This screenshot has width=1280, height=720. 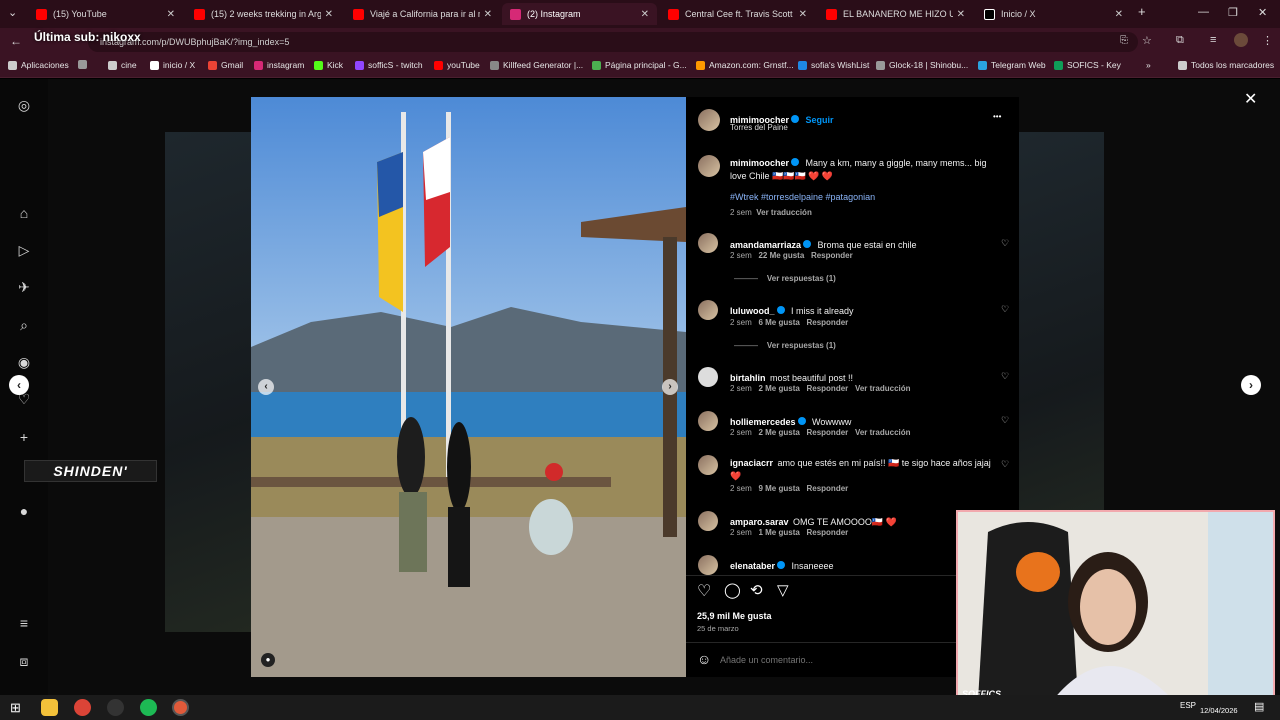 What do you see at coordinates (613, 42) in the screenshot?
I see `address-bar: instagram.com/p/DWUBphujBaK/?img_index=5` at bounding box center [613, 42].